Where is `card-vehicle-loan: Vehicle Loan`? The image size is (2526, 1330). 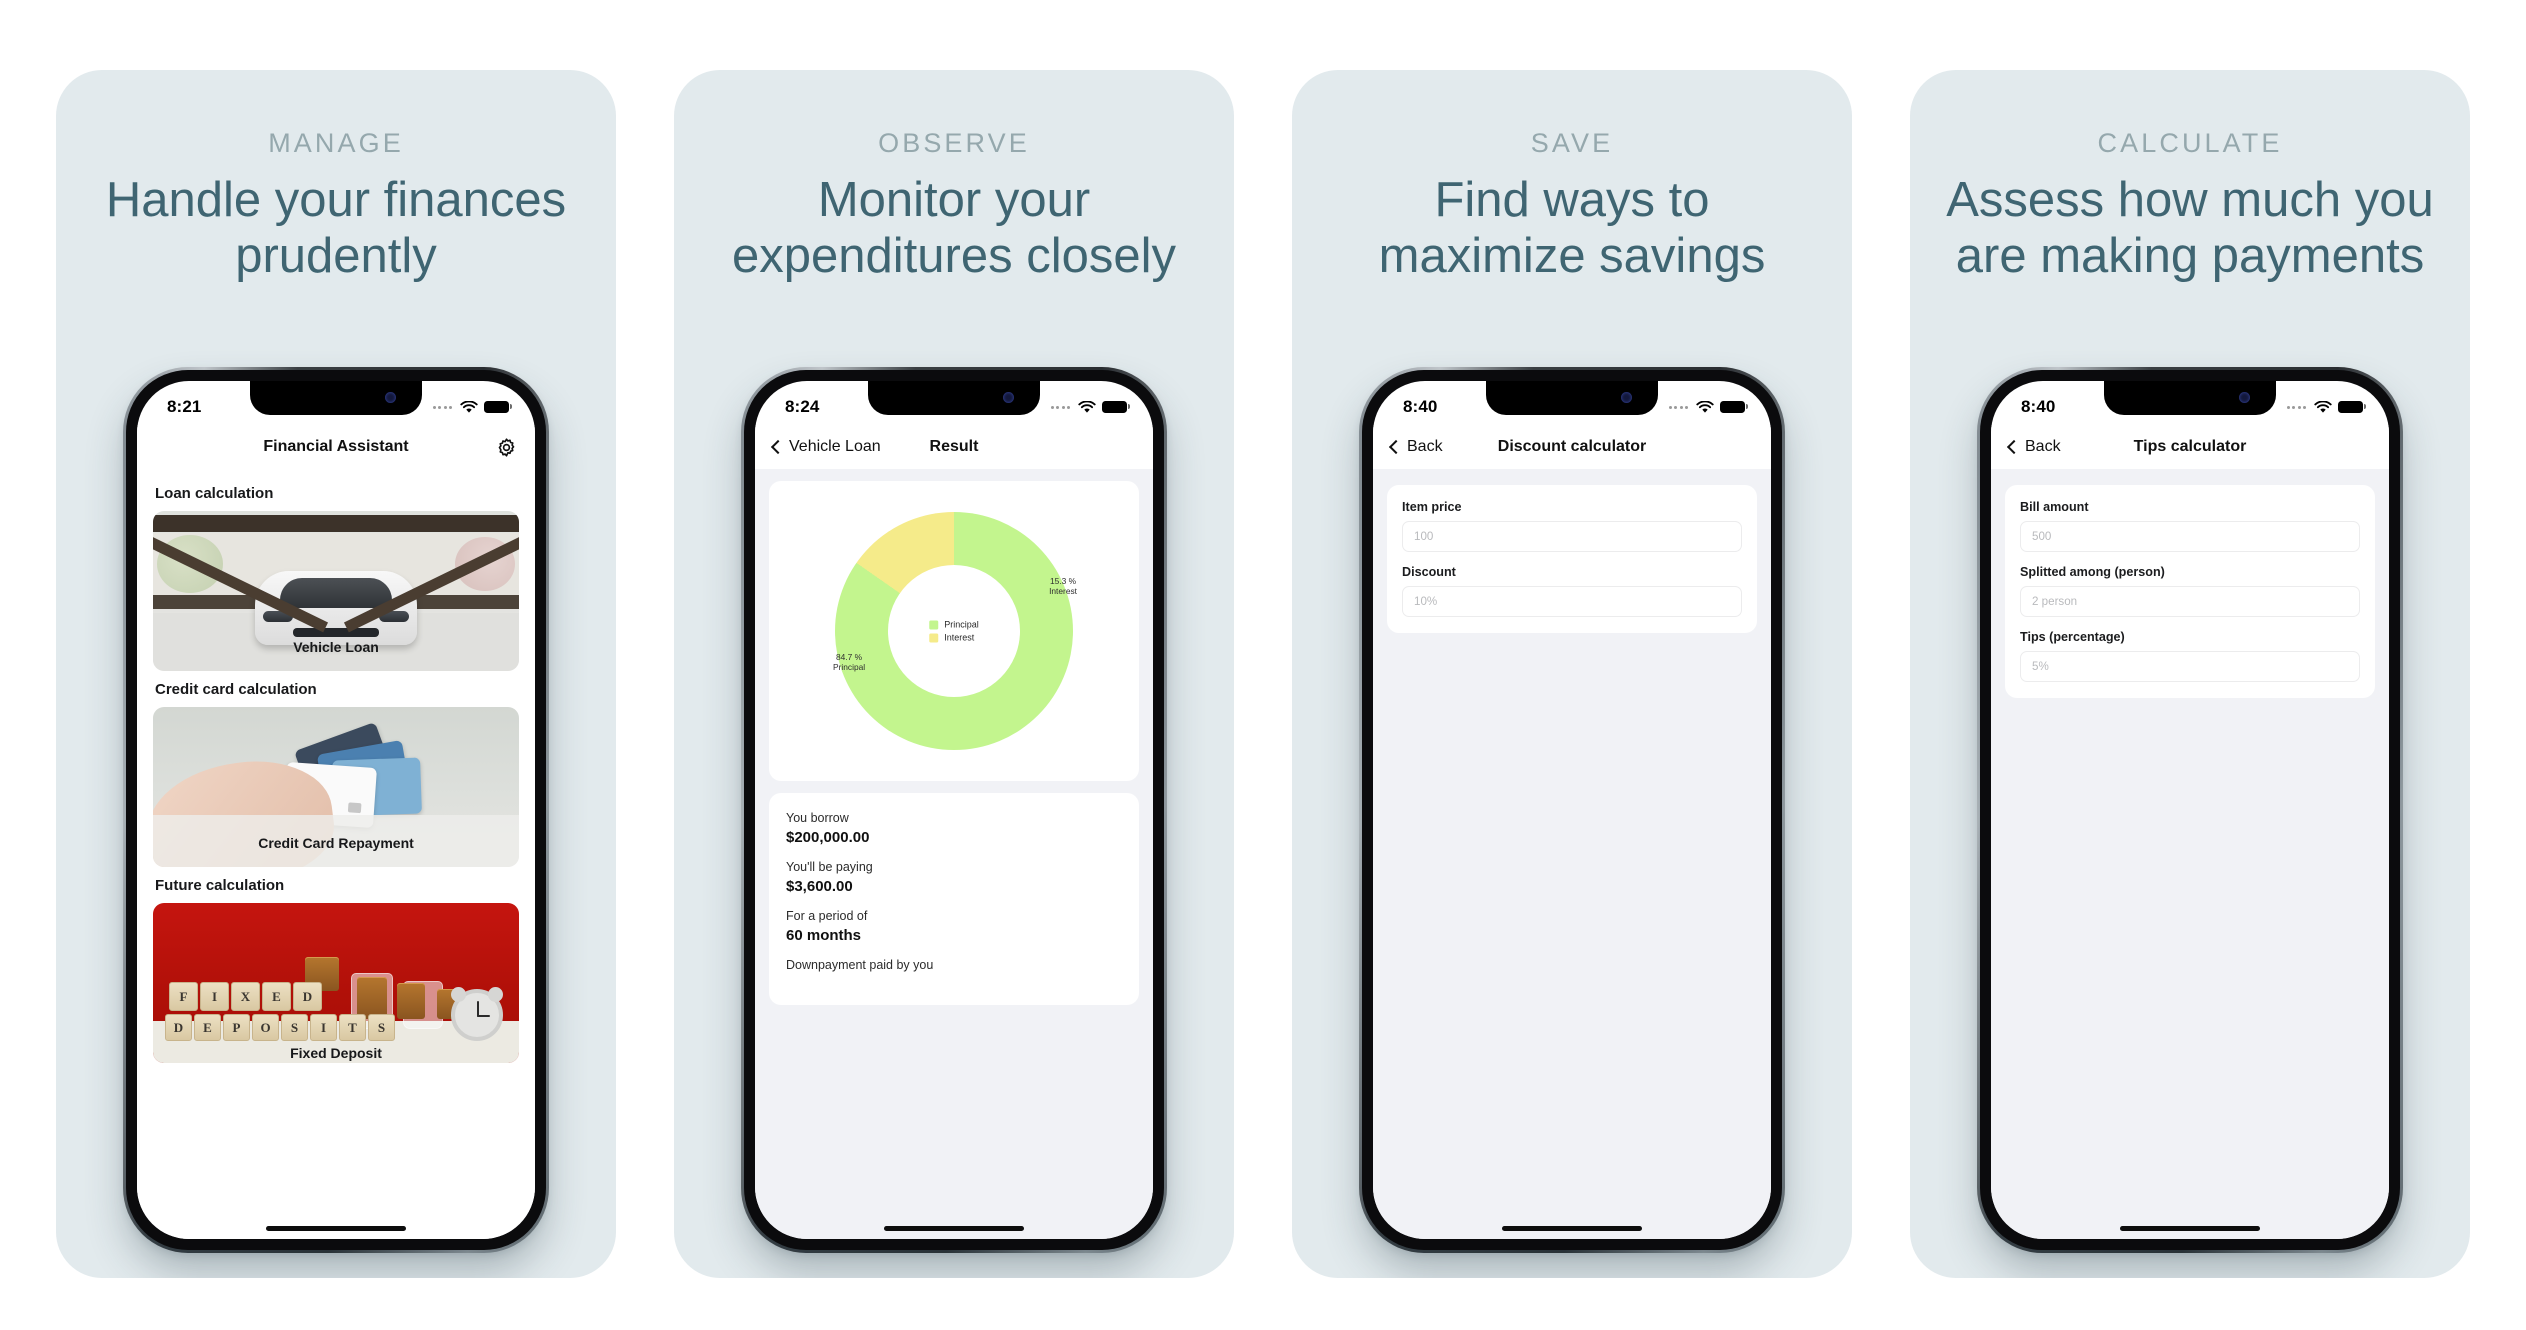
card-vehicle-loan: Vehicle Loan is located at coordinates (336, 591).